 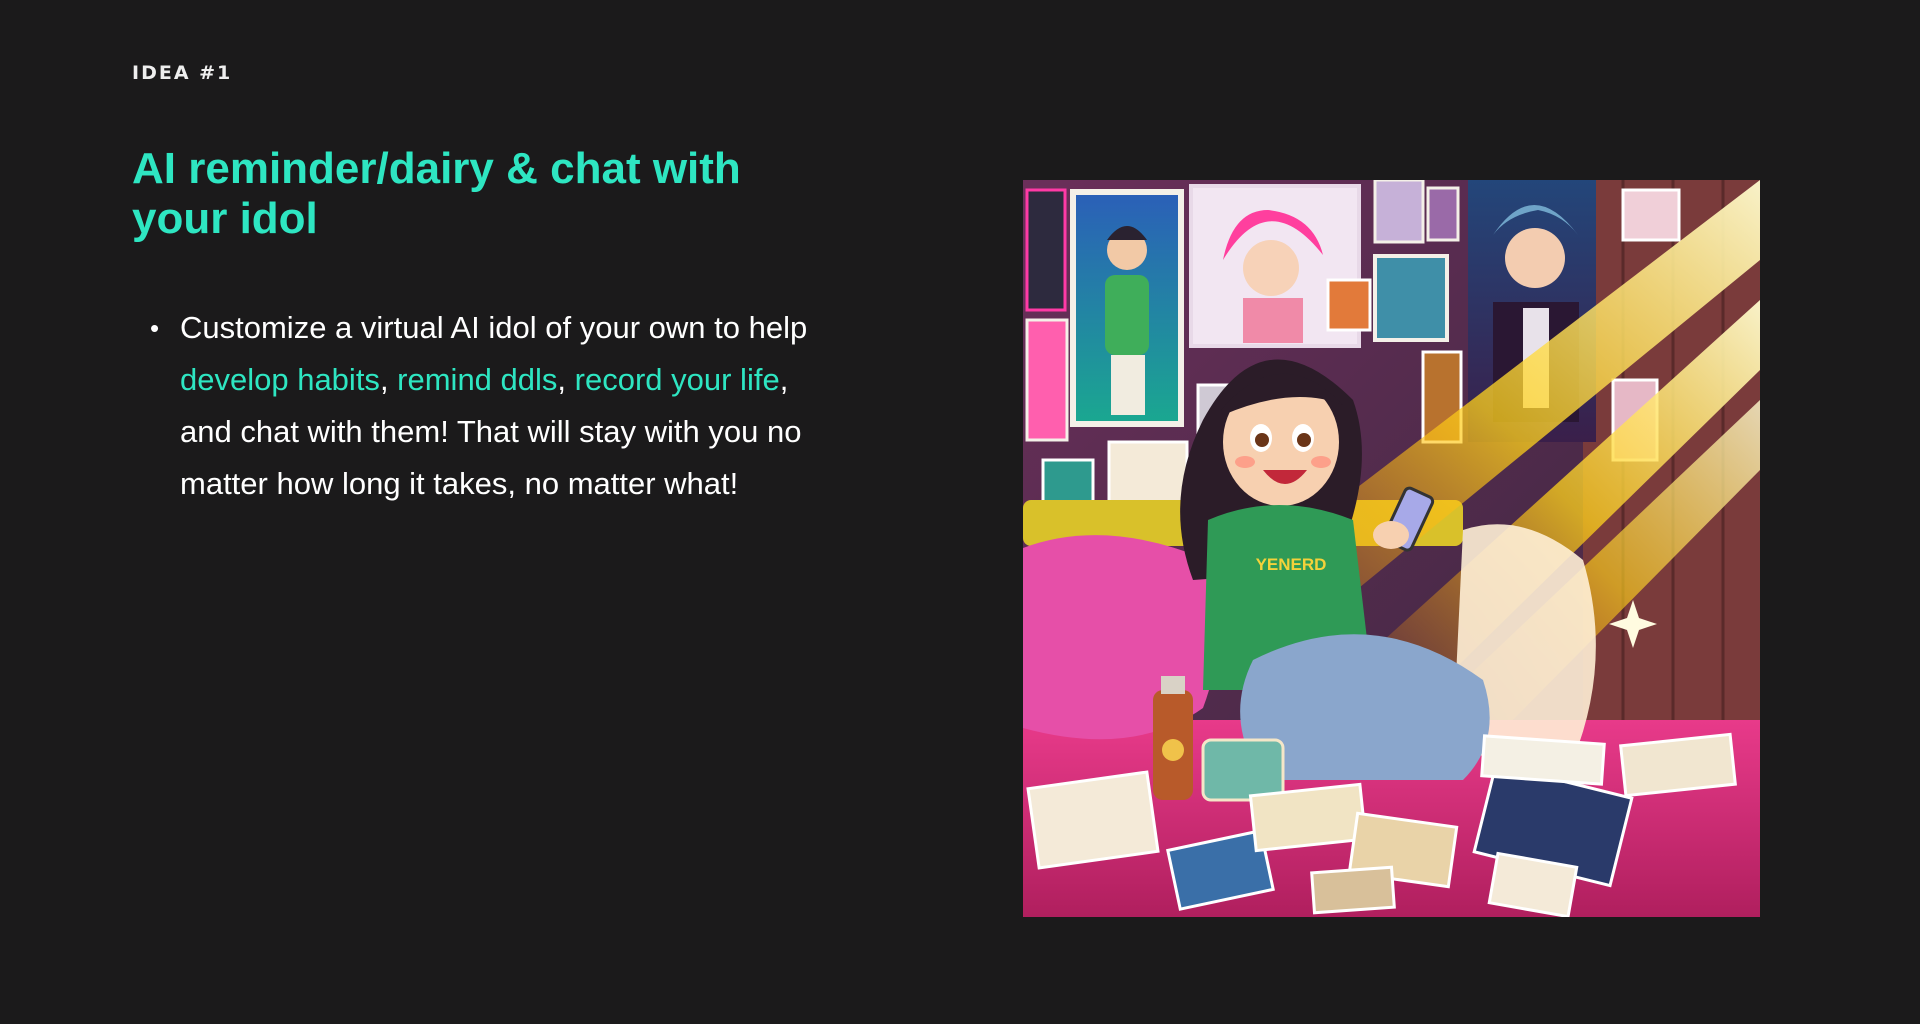 What do you see at coordinates (1127, 315) in the screenshot?
I see `poster-singer-jacket` at bounding box center [1127, 315].